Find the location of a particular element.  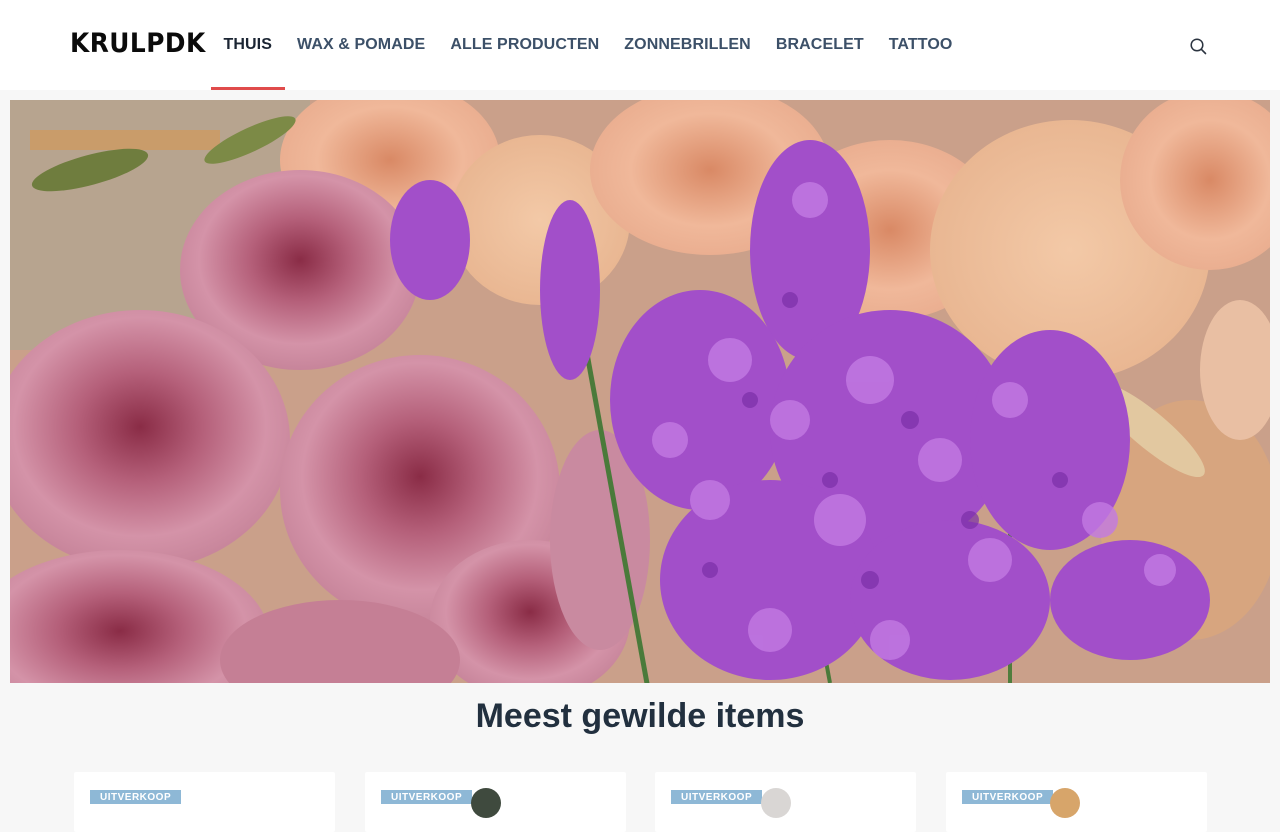

nav-item-bracelet: BRACELET is located at coordinates (819, 45).